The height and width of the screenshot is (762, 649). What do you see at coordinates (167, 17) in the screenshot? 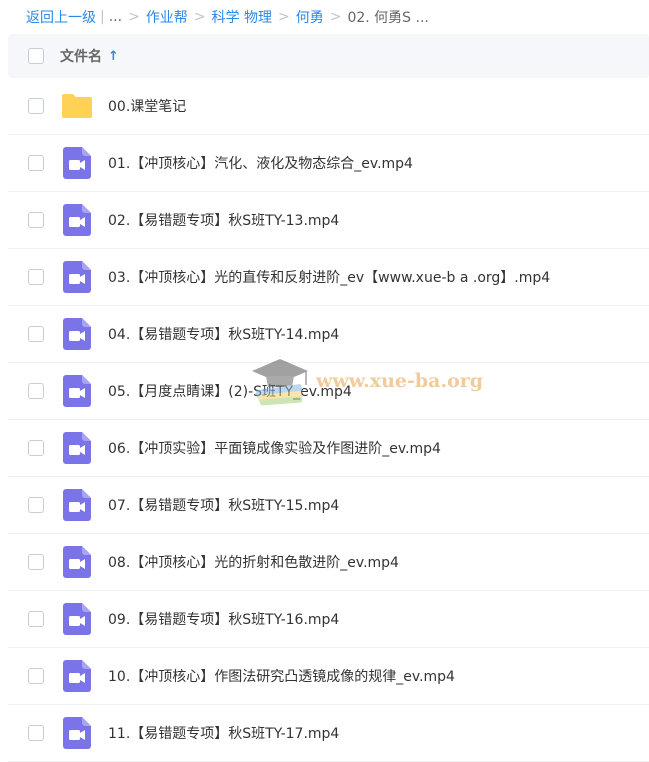
I see `breadcrumb-item: 作业帮` at bounding box center [167, 17].